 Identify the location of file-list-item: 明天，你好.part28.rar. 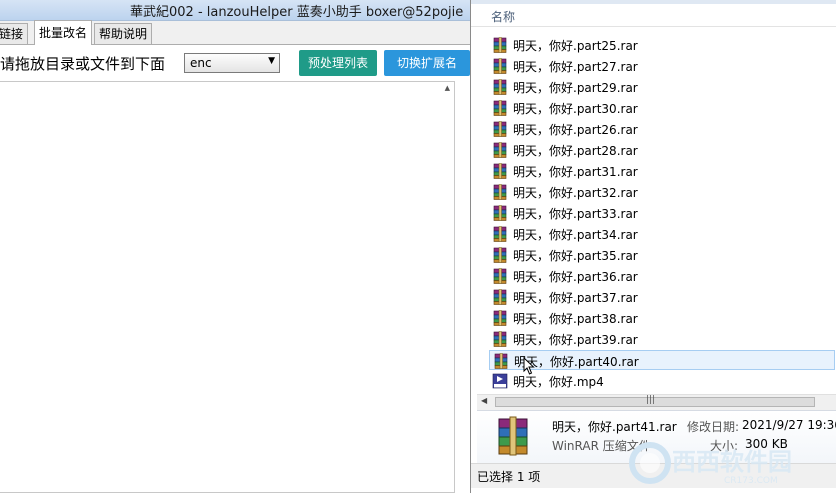
(662, 150).